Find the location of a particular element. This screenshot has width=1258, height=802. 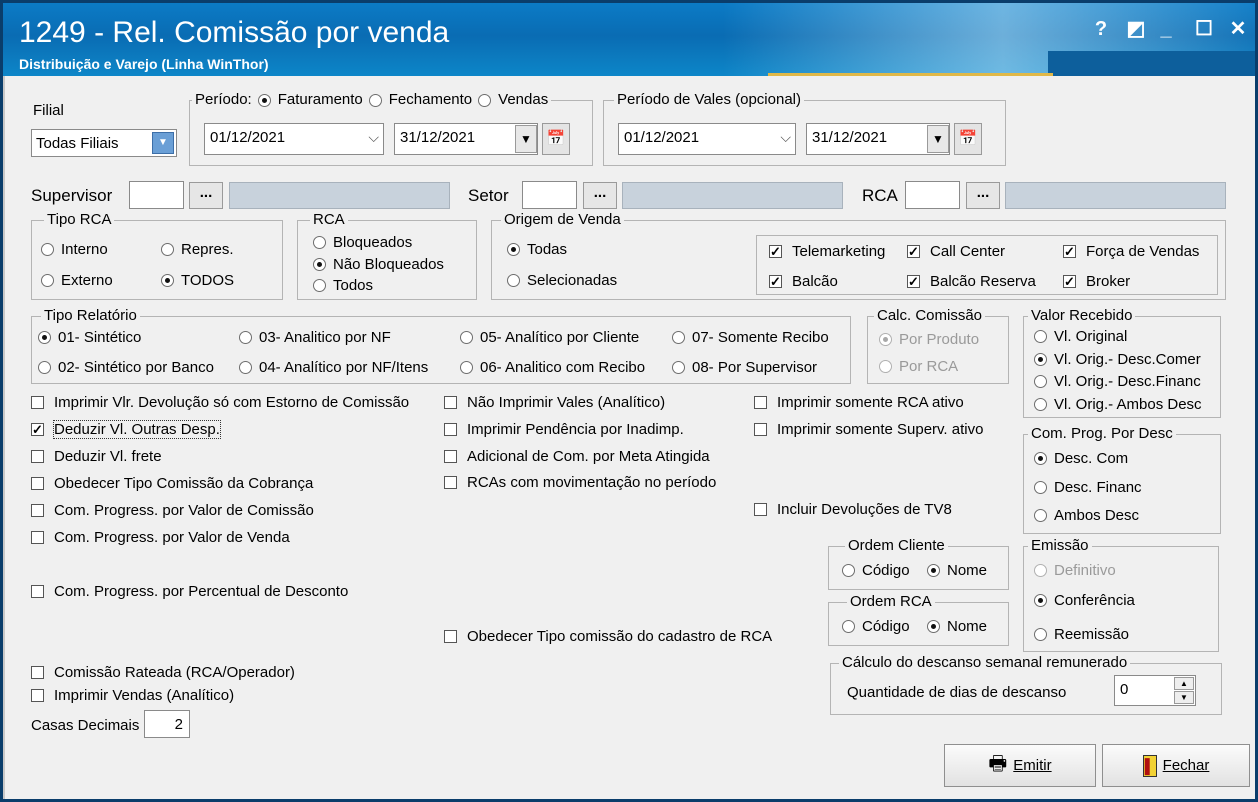

radio-vl-original: Vl. Original is located at coordinates (1080, 336).